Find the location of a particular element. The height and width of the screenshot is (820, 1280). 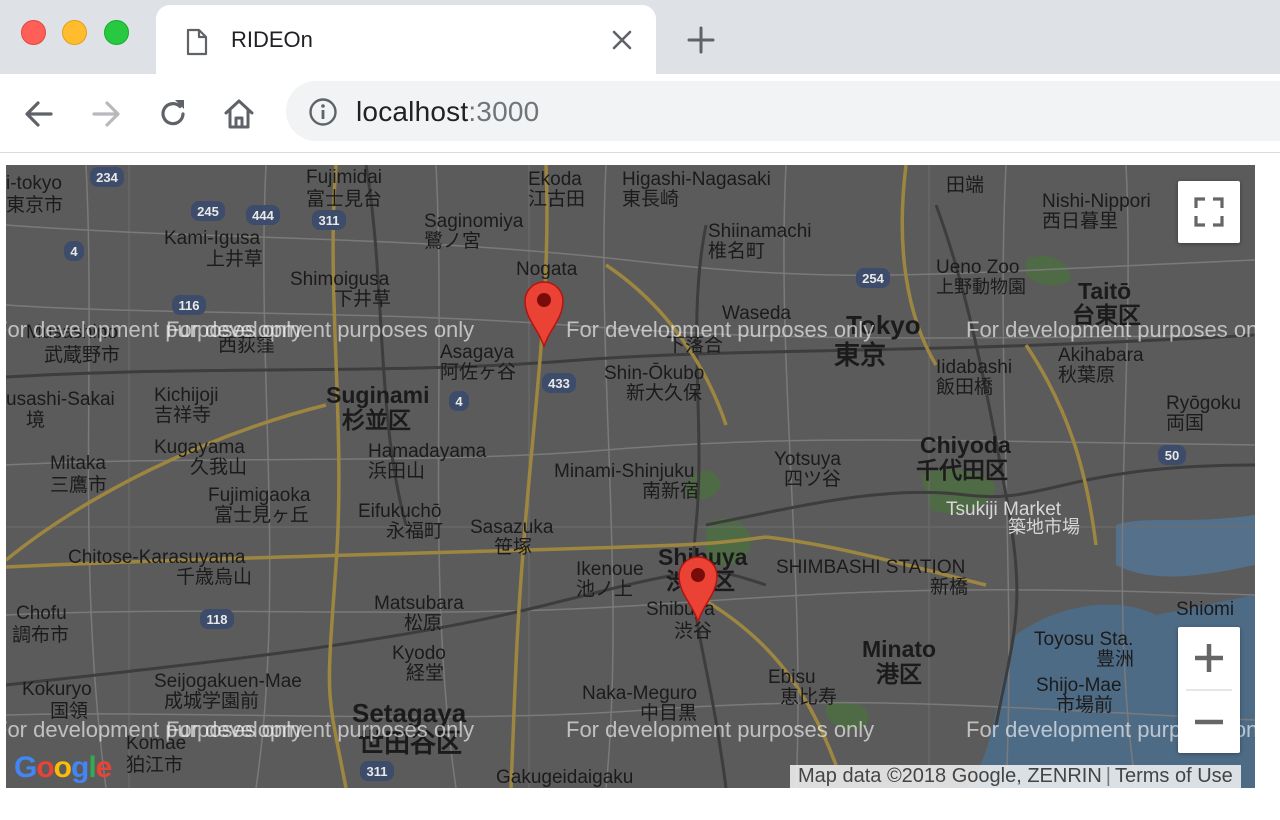

place-label: 富士見ヶ丘 is located at coordinates (262, 515).